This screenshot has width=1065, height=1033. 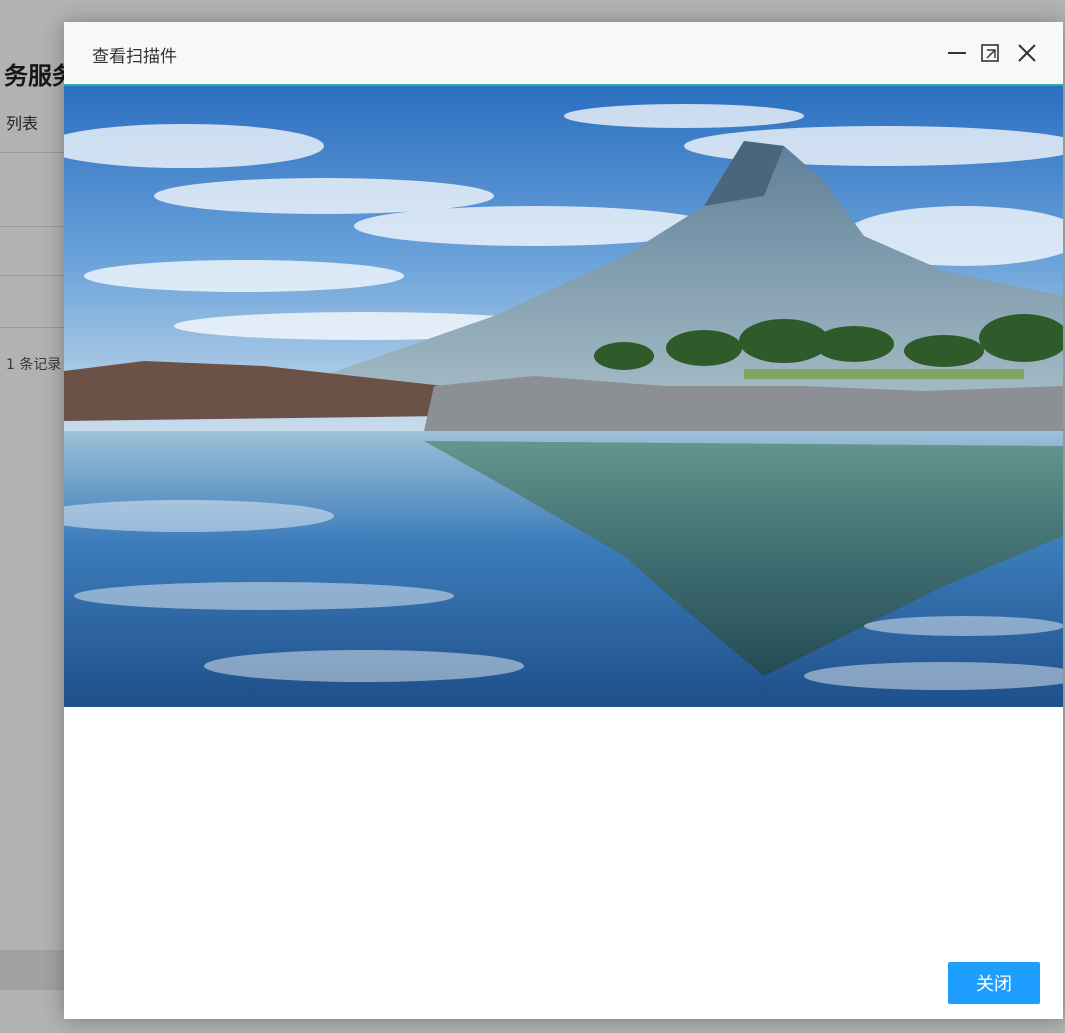 What do you see at coordinates (563, 54) in the screenshot?
I see `modal-header: 查看扫描件` at bounding box center [563, 54].